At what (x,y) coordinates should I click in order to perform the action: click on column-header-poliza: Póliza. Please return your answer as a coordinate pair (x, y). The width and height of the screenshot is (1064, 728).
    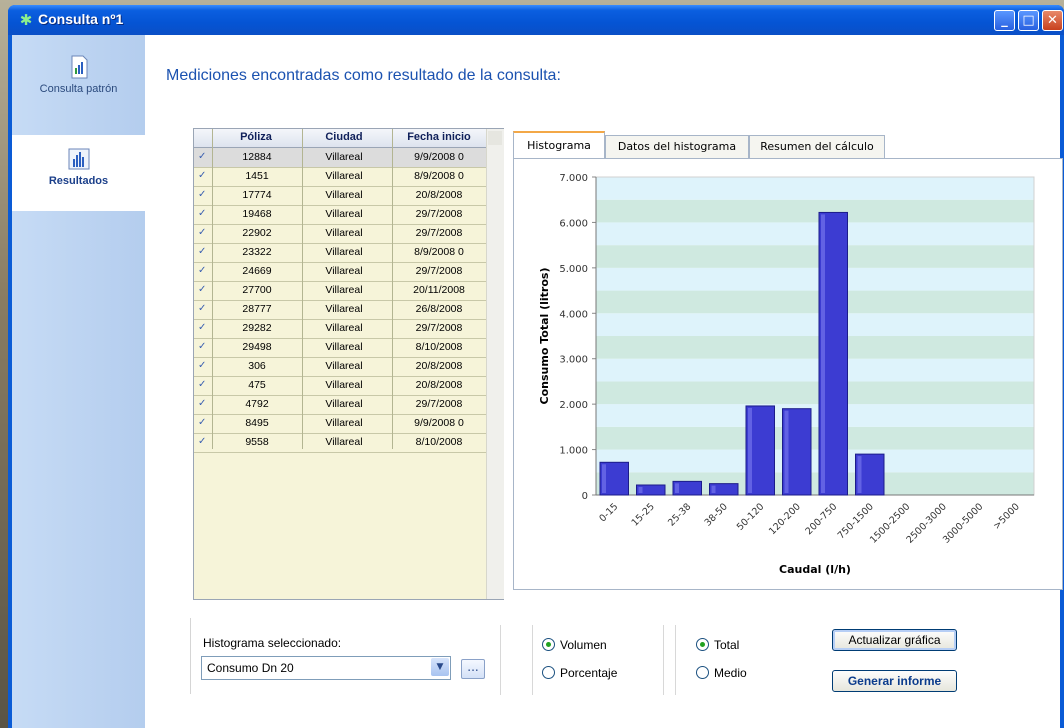
    Looking at the image, I should click on (256, 137).